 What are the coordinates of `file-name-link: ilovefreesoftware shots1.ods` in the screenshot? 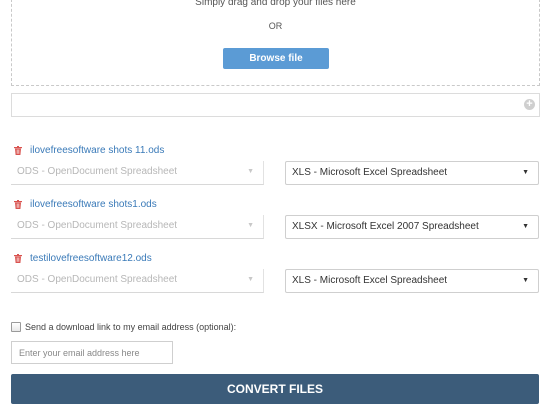 It's located at (93, 204).